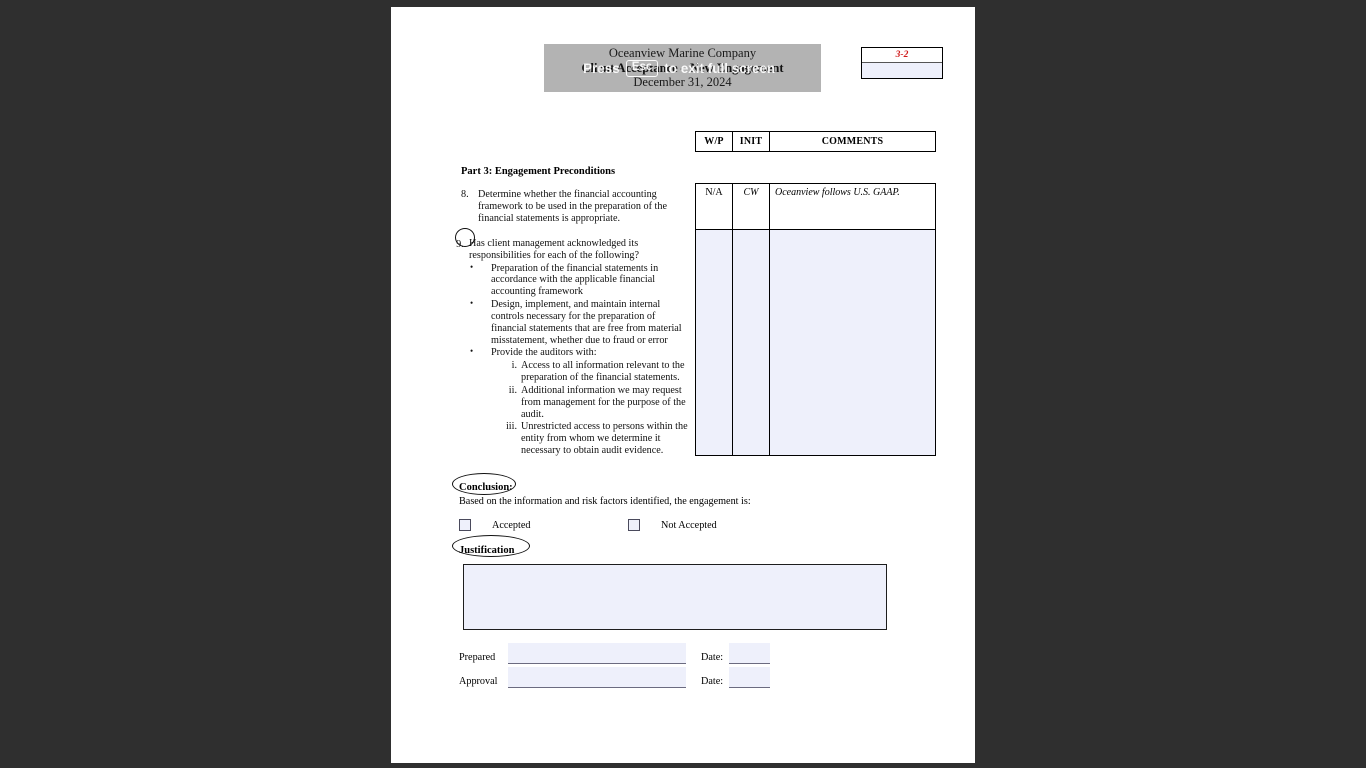 This screenshot has width=1366, height=768. I want to click on header-form-title: Client Acceptance – New Engagement, so click(682, 67).